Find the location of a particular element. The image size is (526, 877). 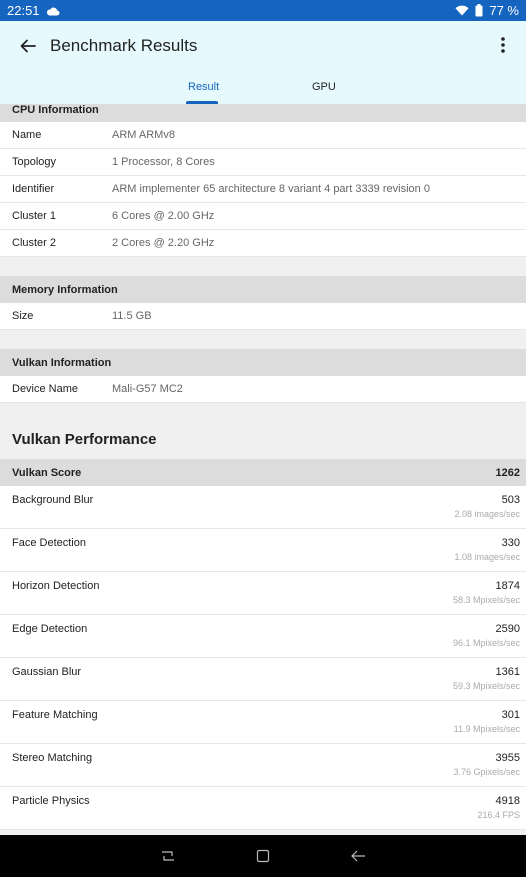

navigation-bar is located at coordinates (263, 856).